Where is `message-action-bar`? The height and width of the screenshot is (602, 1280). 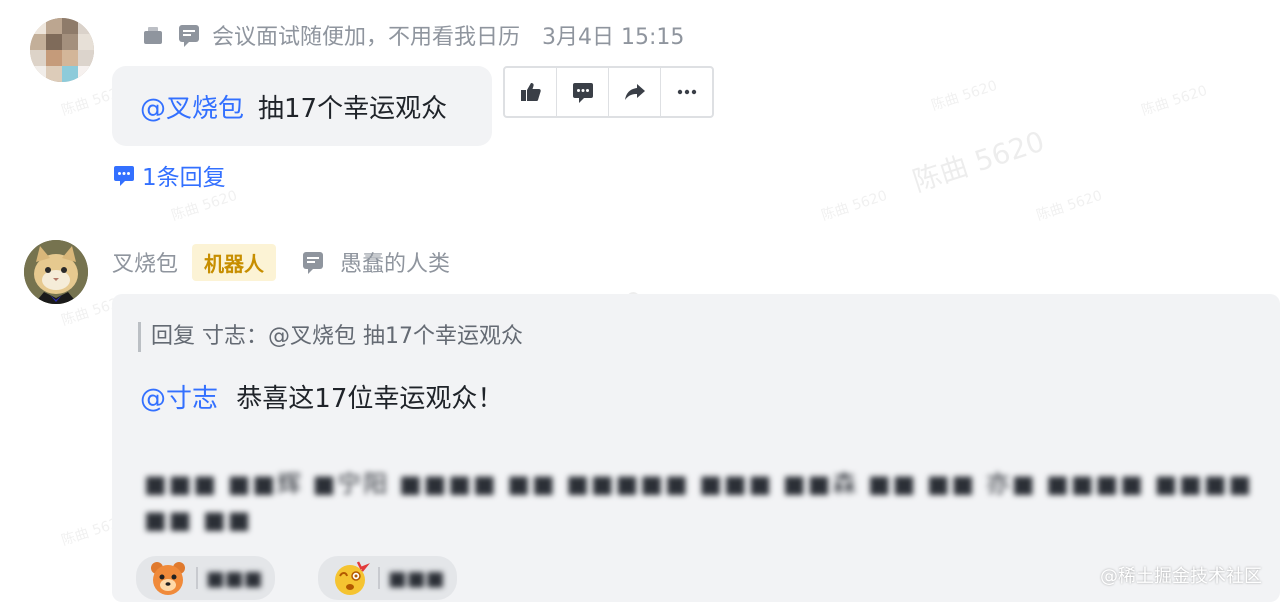
message-action-bar is located at coordinates (608, 92).